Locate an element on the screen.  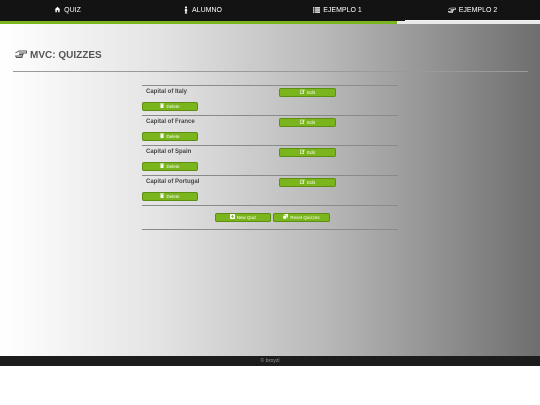
tab-ejemplo-2: EJEMPLO 2 is located at coordinates (472, 11).